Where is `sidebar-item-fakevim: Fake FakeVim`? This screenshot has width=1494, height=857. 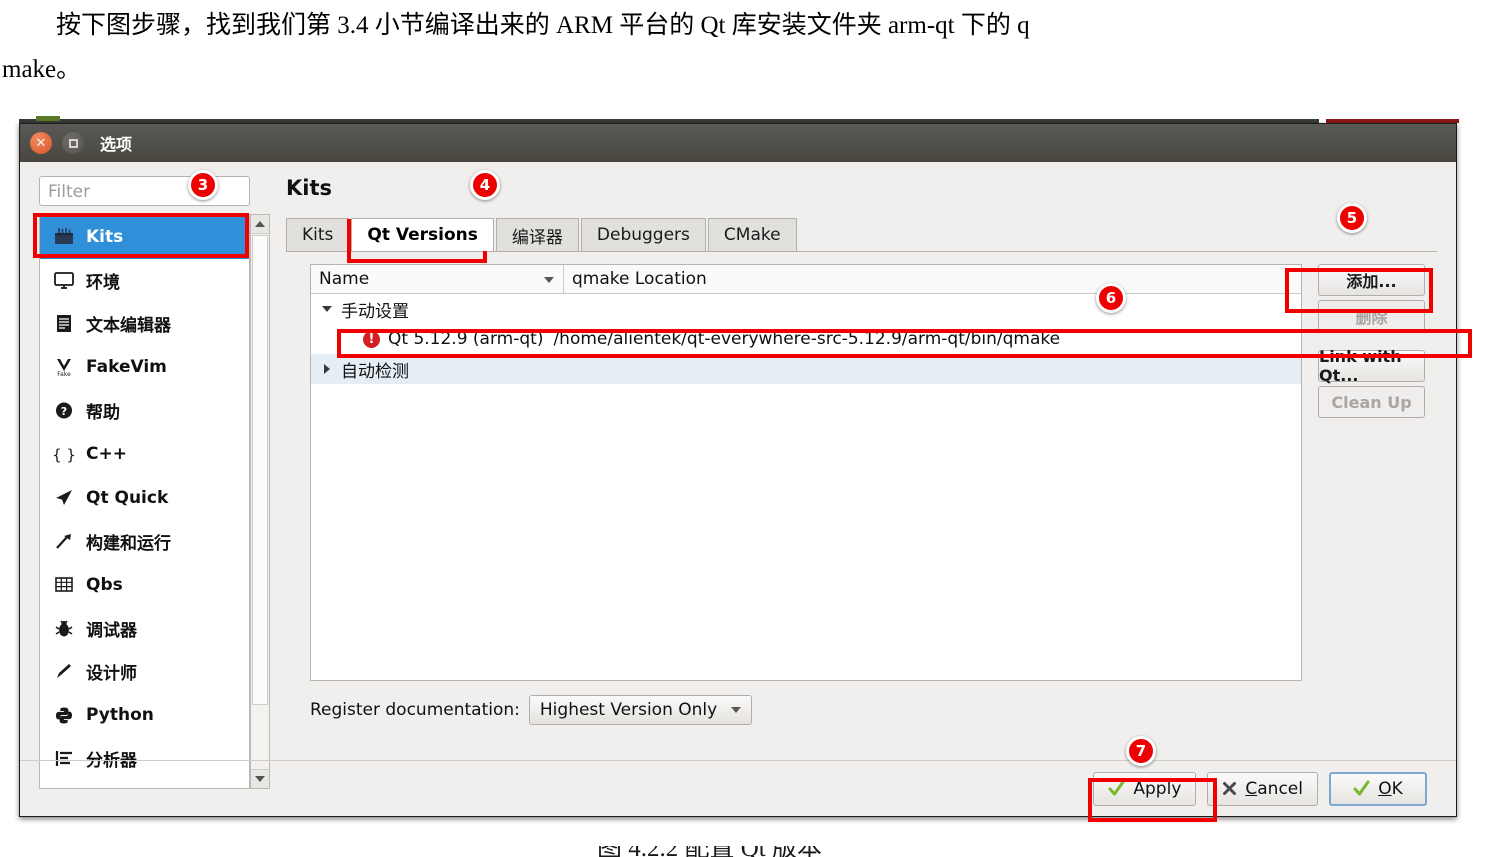
sidebar-item-fakevim: Fake FakeVim is located at coordinates (144, 368).